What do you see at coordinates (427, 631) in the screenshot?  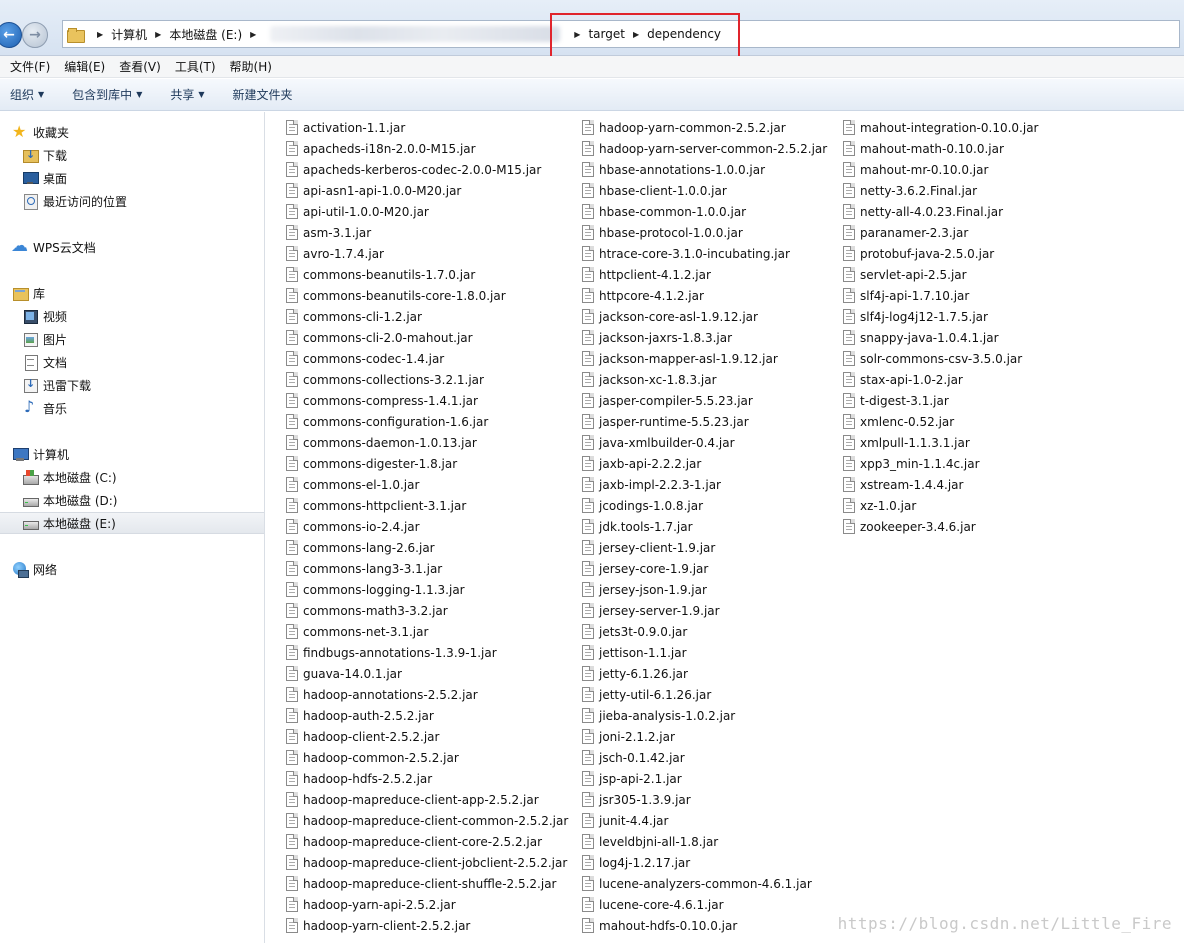 I see `file-item: commons-net-3.1.jar` at bounding box center [427, 631].